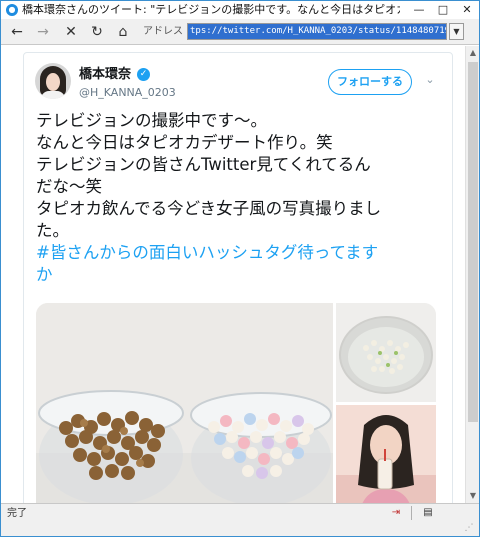  I want to click on scroll-up-icon: ▲, so click(473, 53).